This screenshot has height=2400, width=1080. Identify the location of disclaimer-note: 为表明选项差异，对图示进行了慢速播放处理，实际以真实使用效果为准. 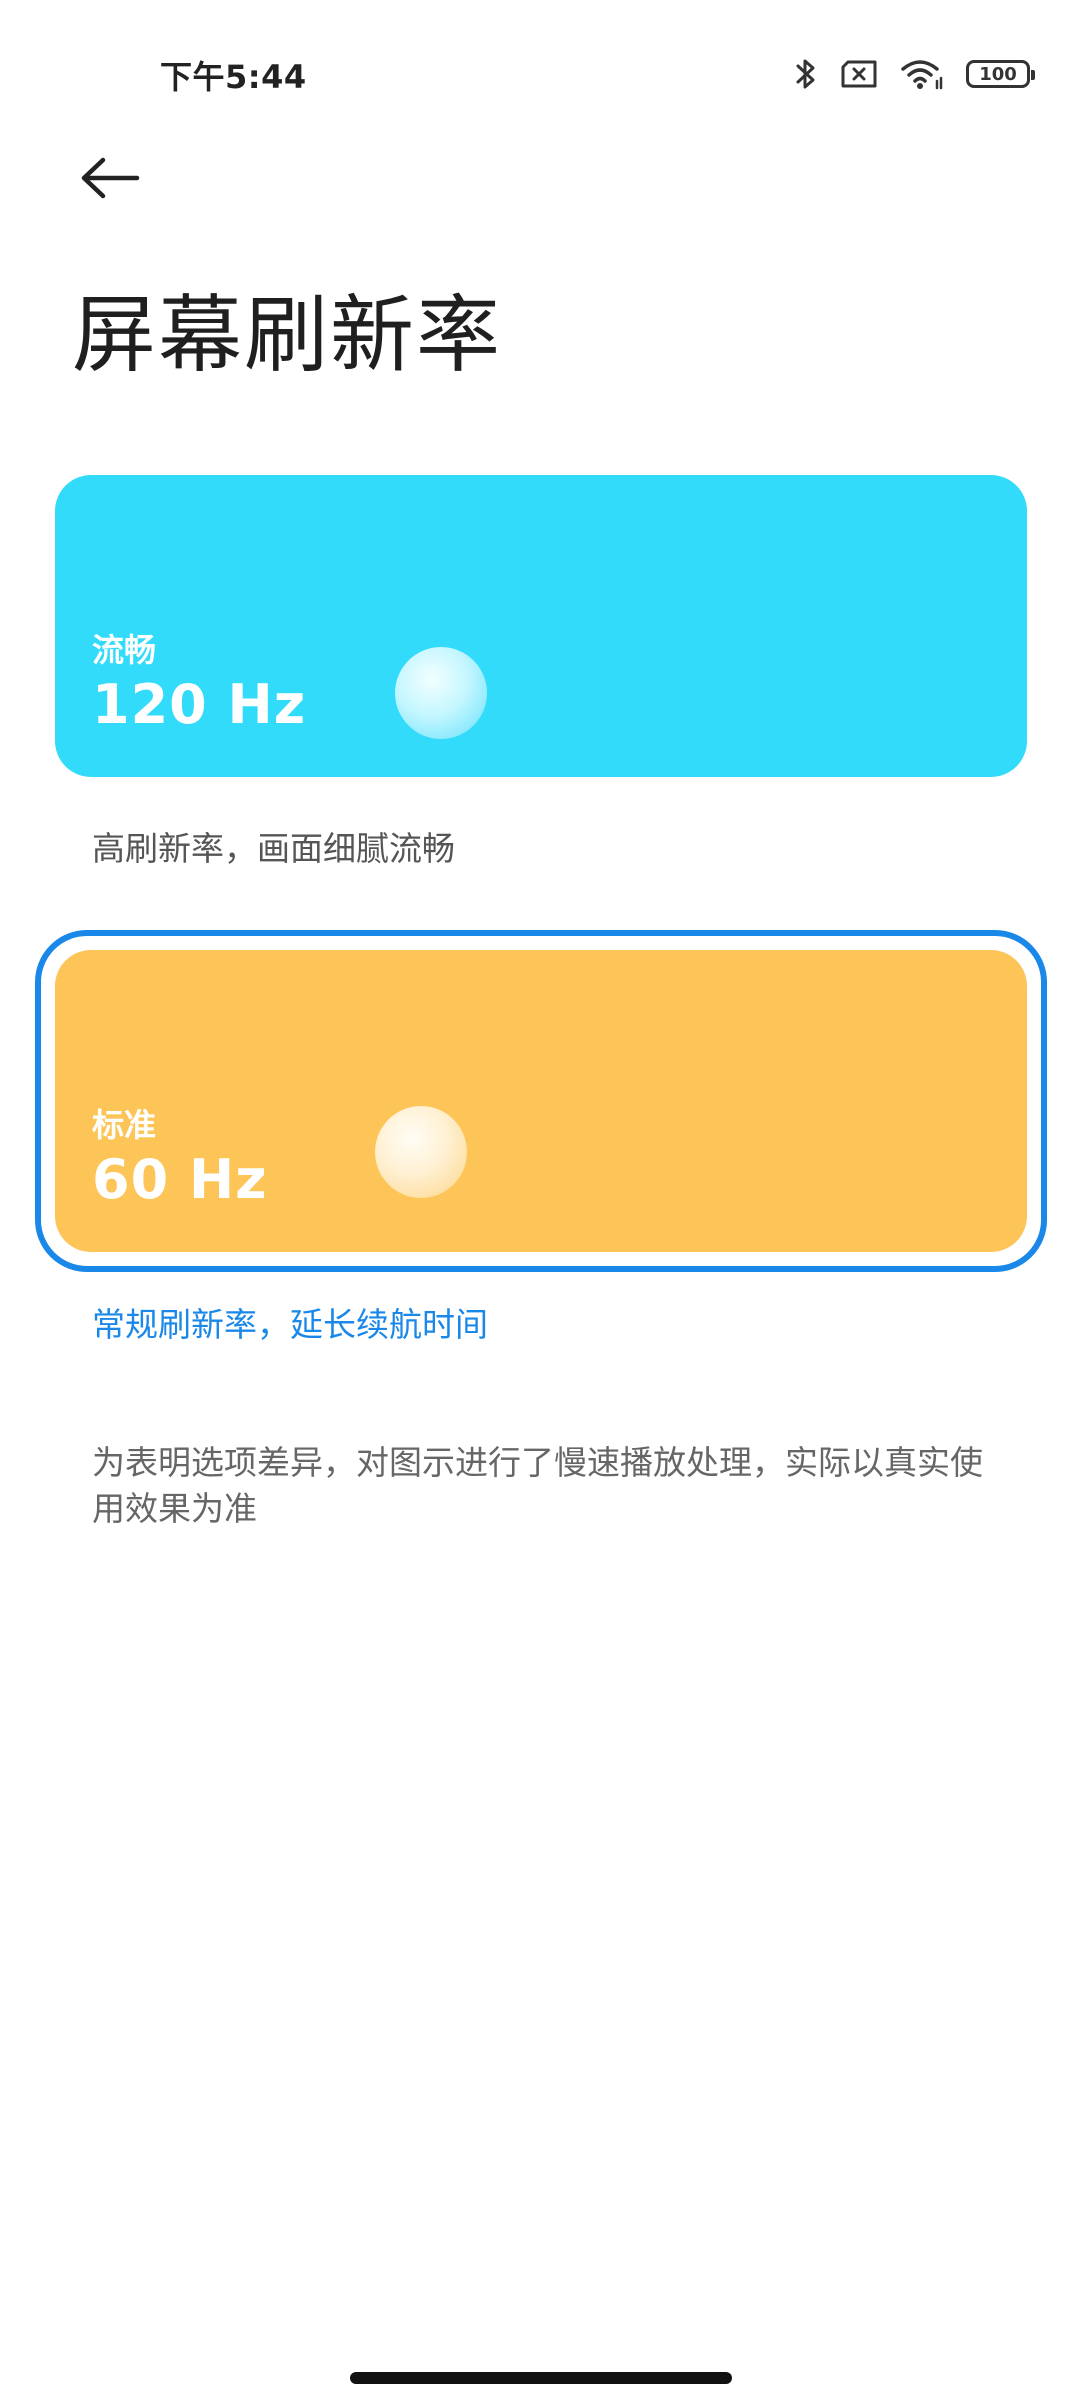
(537, 1485).